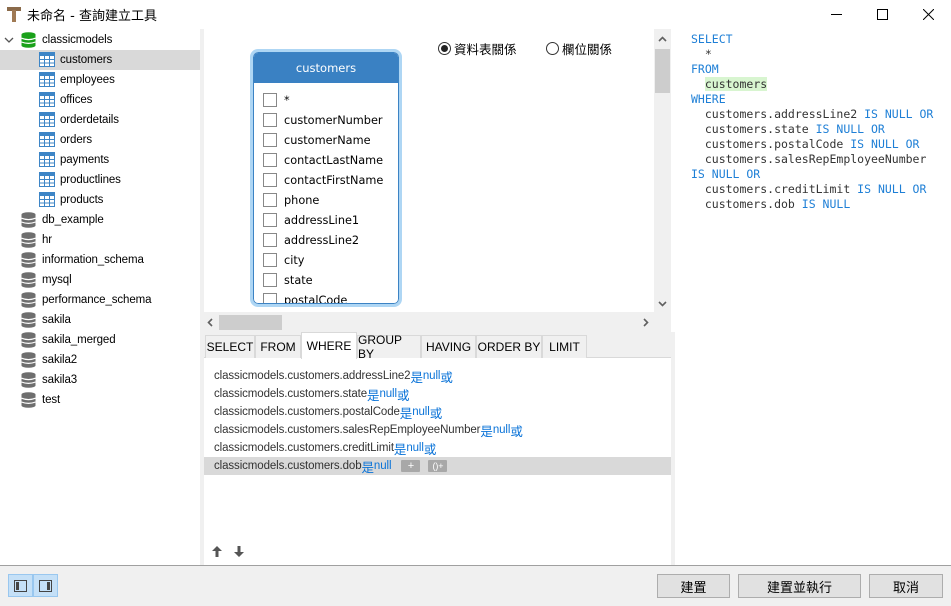 The width and height of the screenshot is (951, 606). What do you see at coordinates (288, 466) in the screenshot?
I see `condition-column: classicmodels.customers.dob` at bounding box center [288, 466].